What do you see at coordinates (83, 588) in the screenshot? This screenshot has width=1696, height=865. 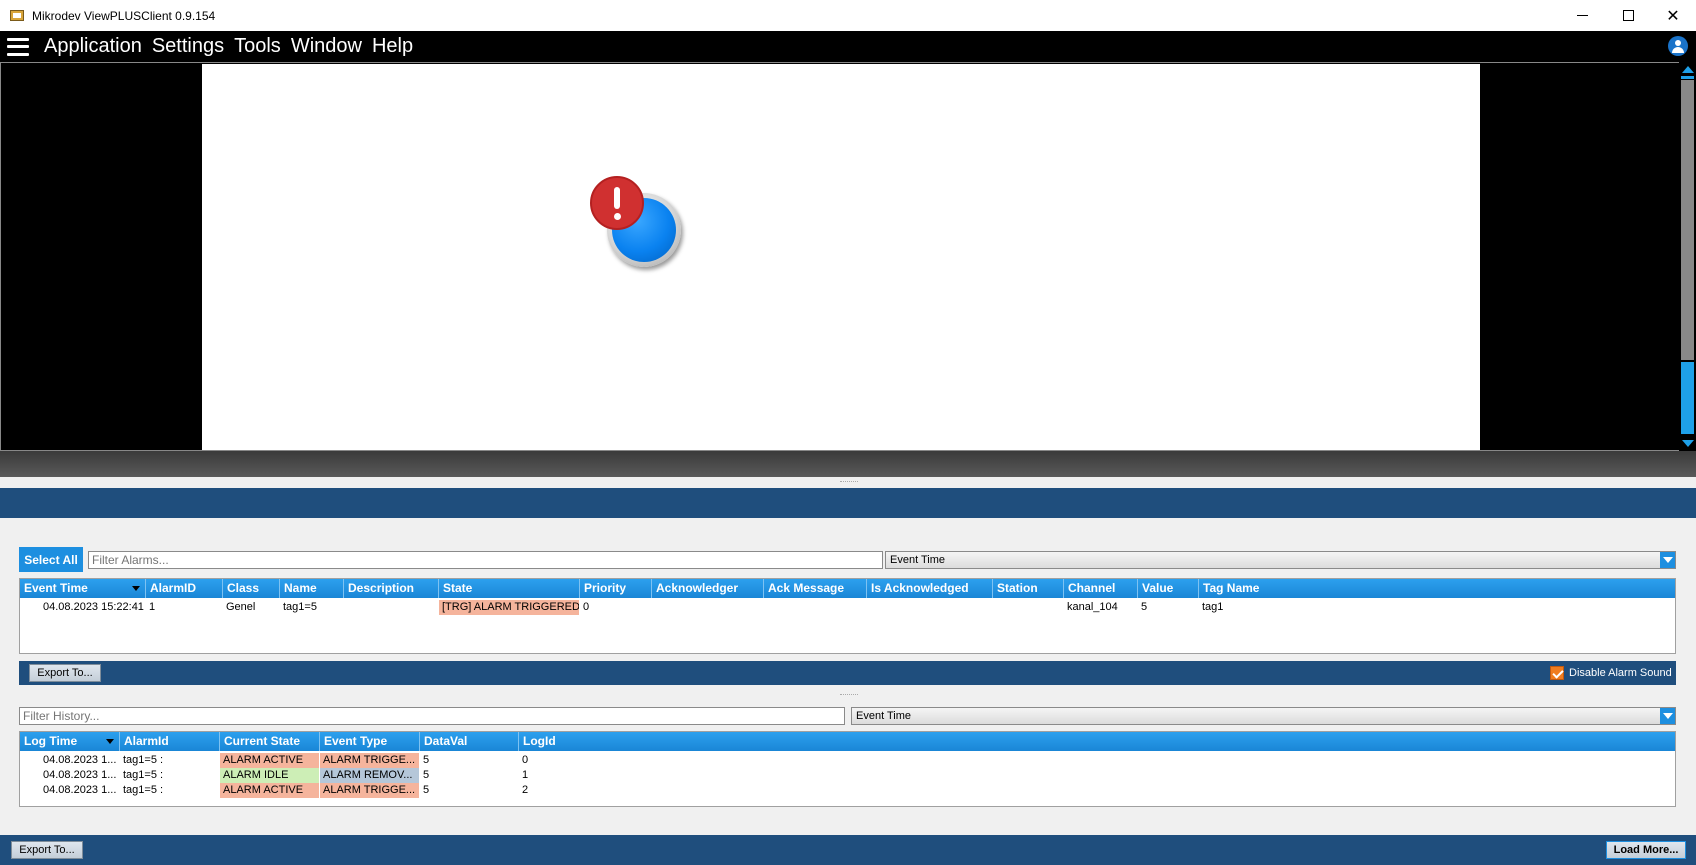 I see `col-event-time: Event Time` at bounding box center [83, 588].